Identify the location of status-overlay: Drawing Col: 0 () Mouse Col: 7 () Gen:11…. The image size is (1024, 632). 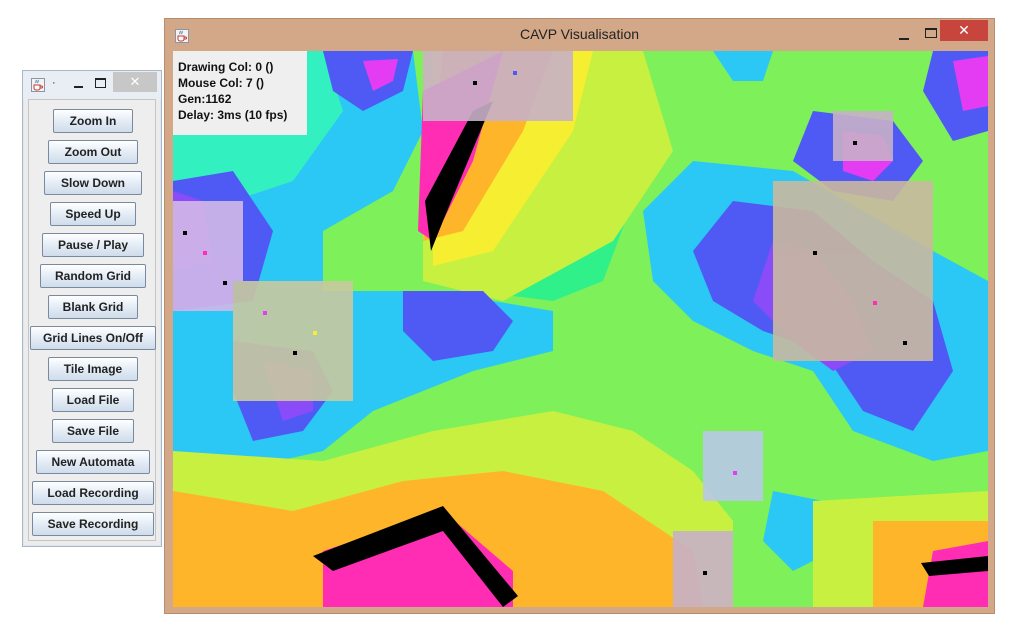
(240, 93).